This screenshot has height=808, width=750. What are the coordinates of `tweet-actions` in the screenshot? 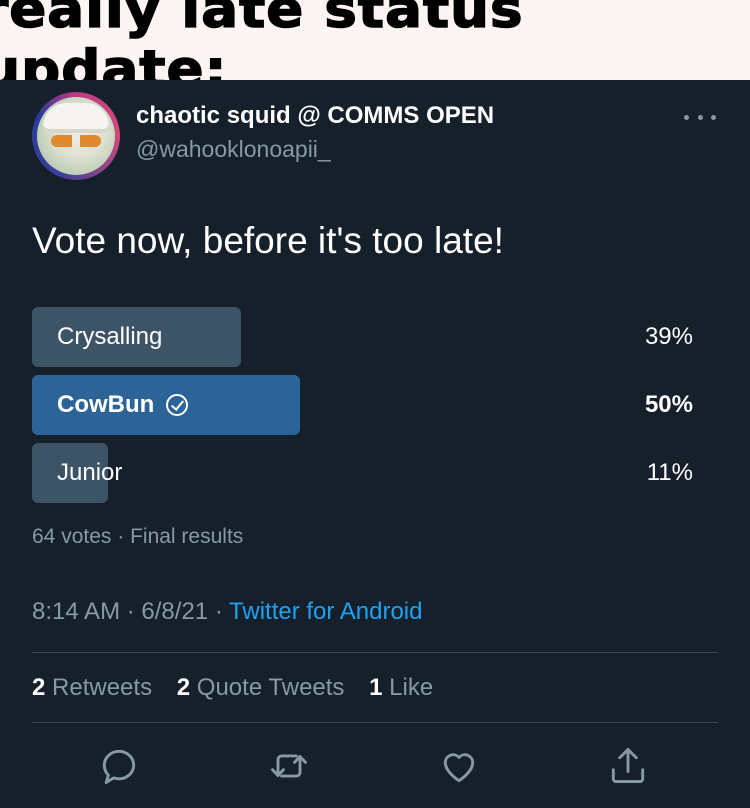 It's located at (375, 765).